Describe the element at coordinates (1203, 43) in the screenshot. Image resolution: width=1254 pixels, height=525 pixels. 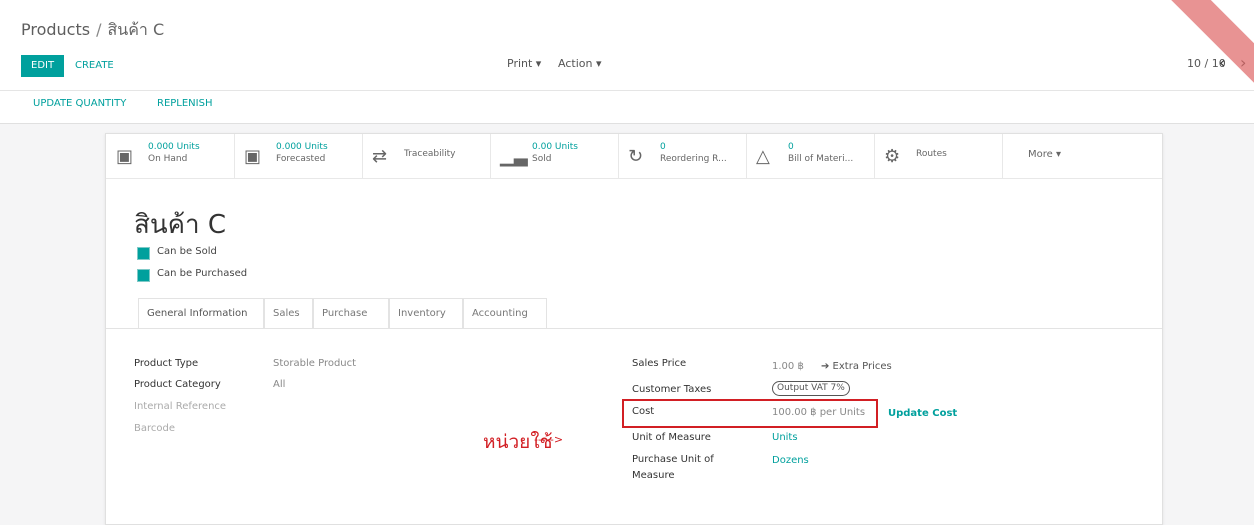
I see `environment-ribbon` at that location.